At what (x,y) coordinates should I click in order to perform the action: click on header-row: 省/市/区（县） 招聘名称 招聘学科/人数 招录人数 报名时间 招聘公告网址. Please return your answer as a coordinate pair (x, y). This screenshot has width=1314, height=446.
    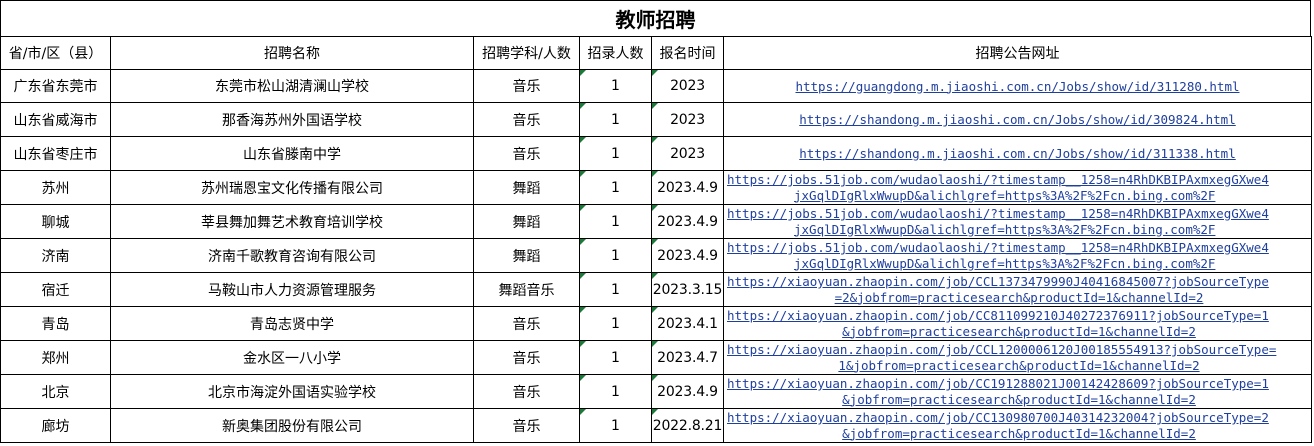
    Looking at the image, I should click on (656, 53).